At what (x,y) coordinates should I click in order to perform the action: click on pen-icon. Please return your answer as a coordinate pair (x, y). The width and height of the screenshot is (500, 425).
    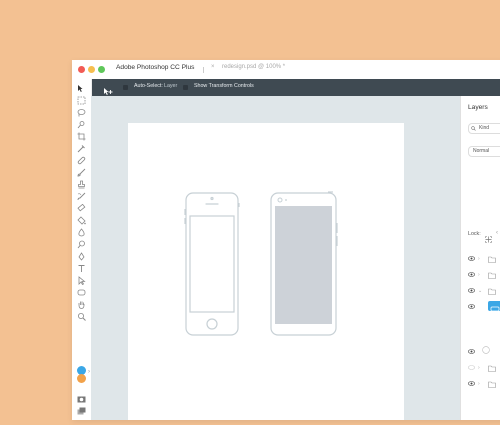
    Looking at the image, I should click on (81, 256).